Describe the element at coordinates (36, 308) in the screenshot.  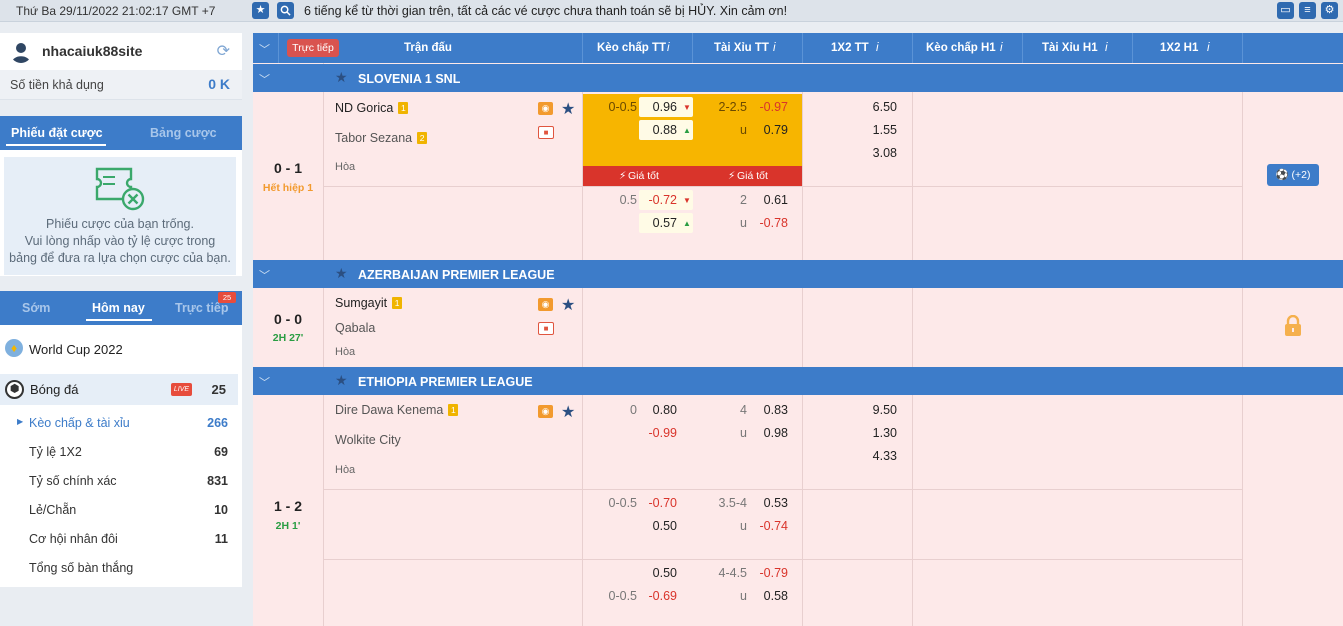
I see `tab-early: Sớm` at that location.